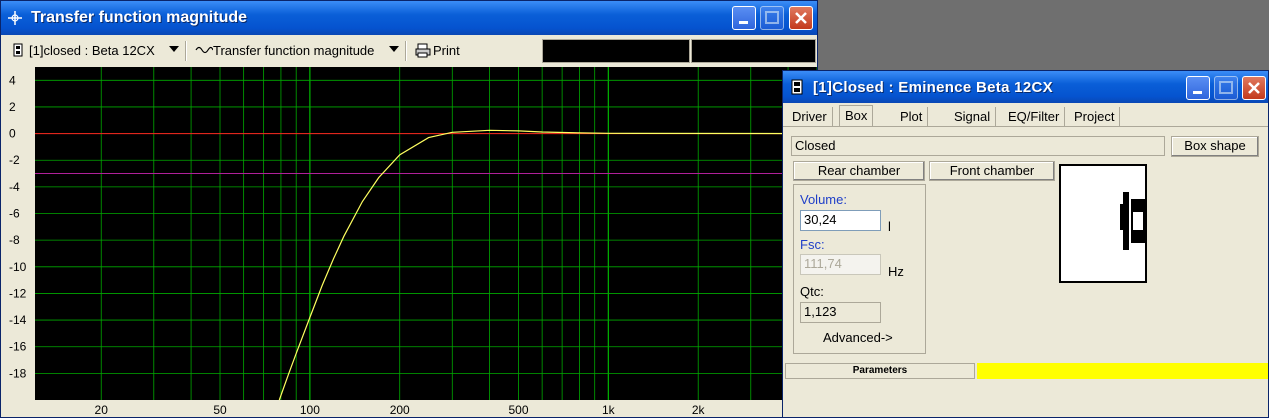  I want to click on y-tick-label: 2, so click(12, 107).